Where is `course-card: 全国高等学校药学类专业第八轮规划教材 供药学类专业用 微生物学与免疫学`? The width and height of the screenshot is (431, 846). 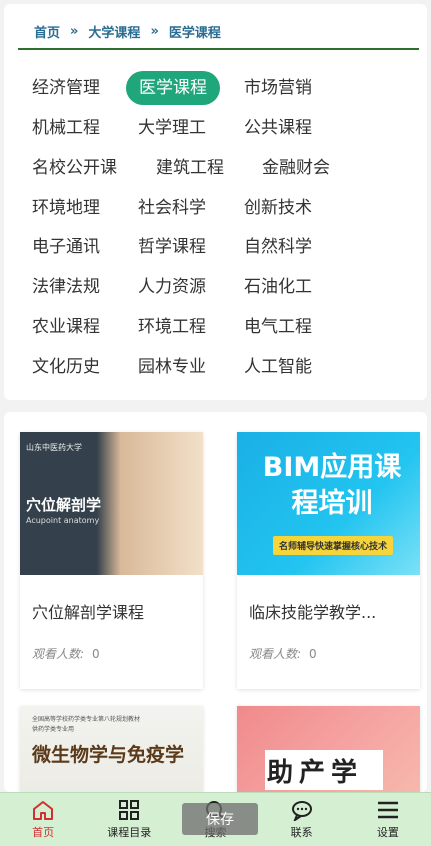
course-card: 全国高等学校药学类专业第八轮规划教材 供药学类专业用 微生物学与免疫学 is located at coordinates (111, 749).